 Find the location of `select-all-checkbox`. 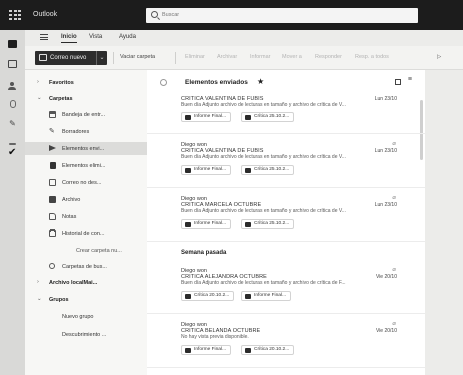

select-all-checkbox is located at coordinates (163, 82).